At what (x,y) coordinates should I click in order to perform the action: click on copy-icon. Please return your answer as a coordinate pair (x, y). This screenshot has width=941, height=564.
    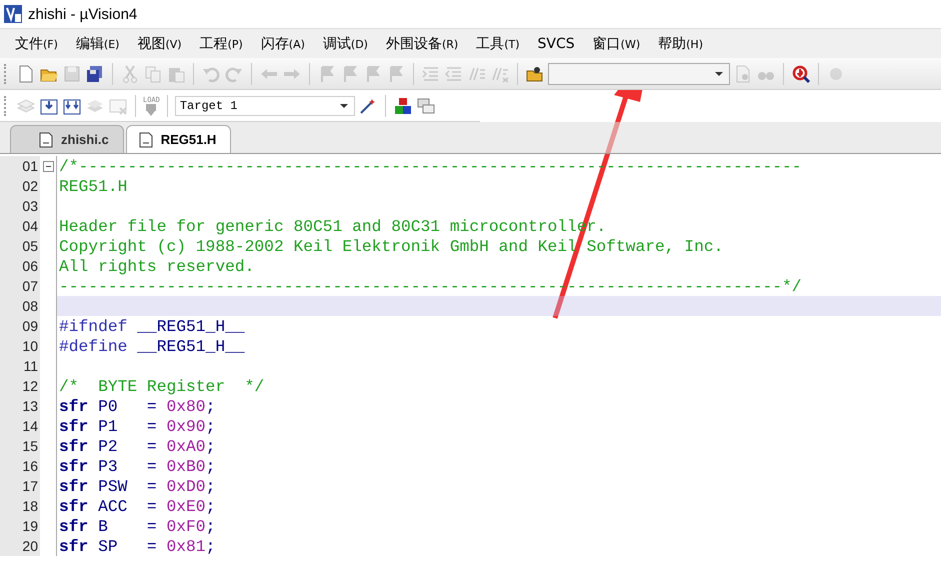
    Looking at the image, I should click on (153, 74).